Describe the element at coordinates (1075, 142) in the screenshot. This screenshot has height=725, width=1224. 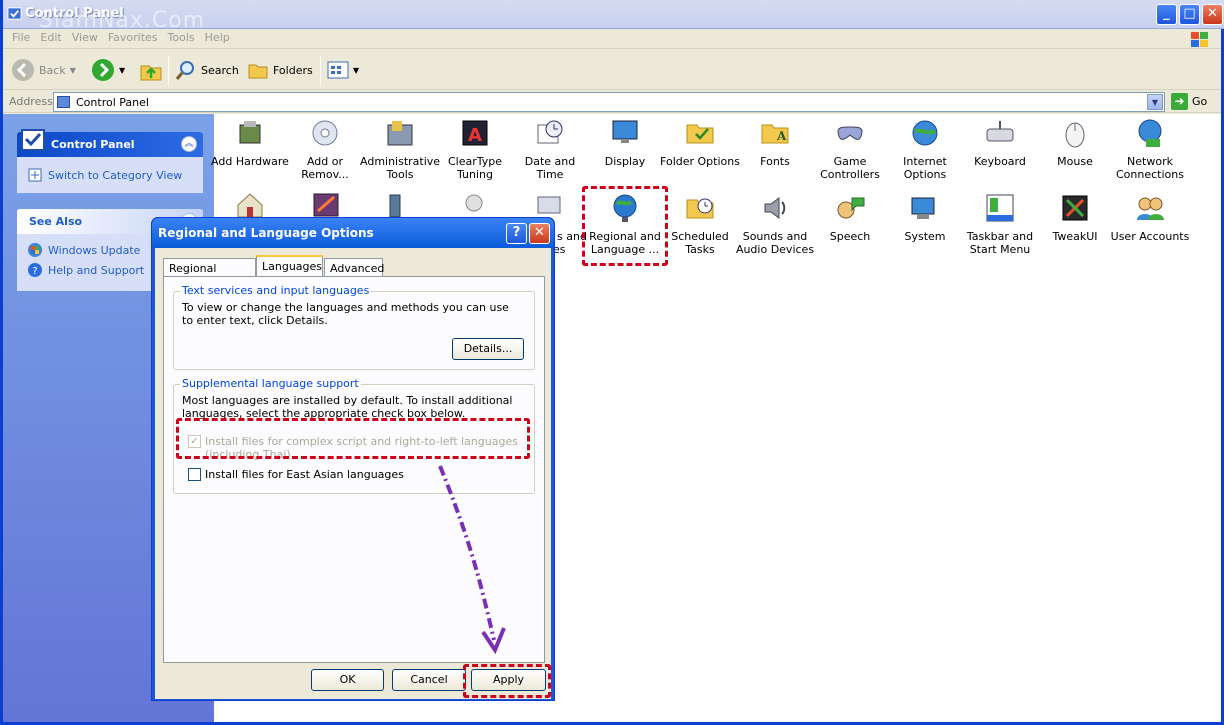
I see `cp-item-mouse: Mouse` at that location.